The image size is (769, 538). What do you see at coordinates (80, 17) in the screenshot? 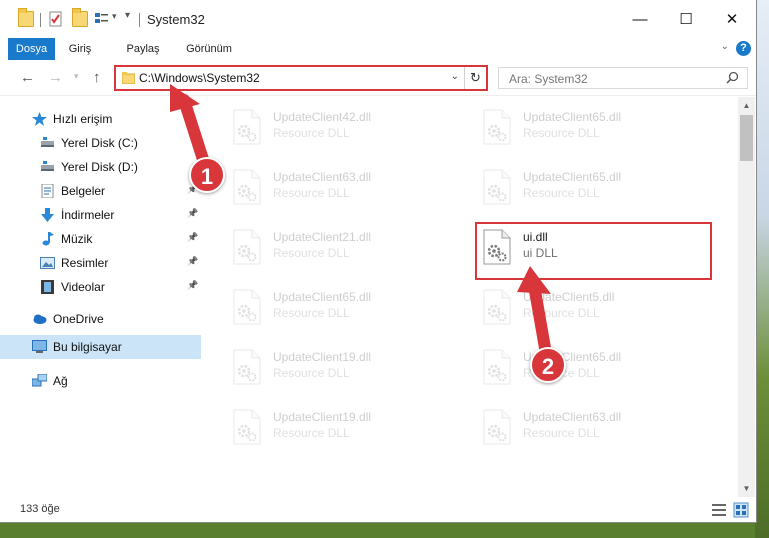
I see `new-folder-icon` at bounding box center [80, 17].